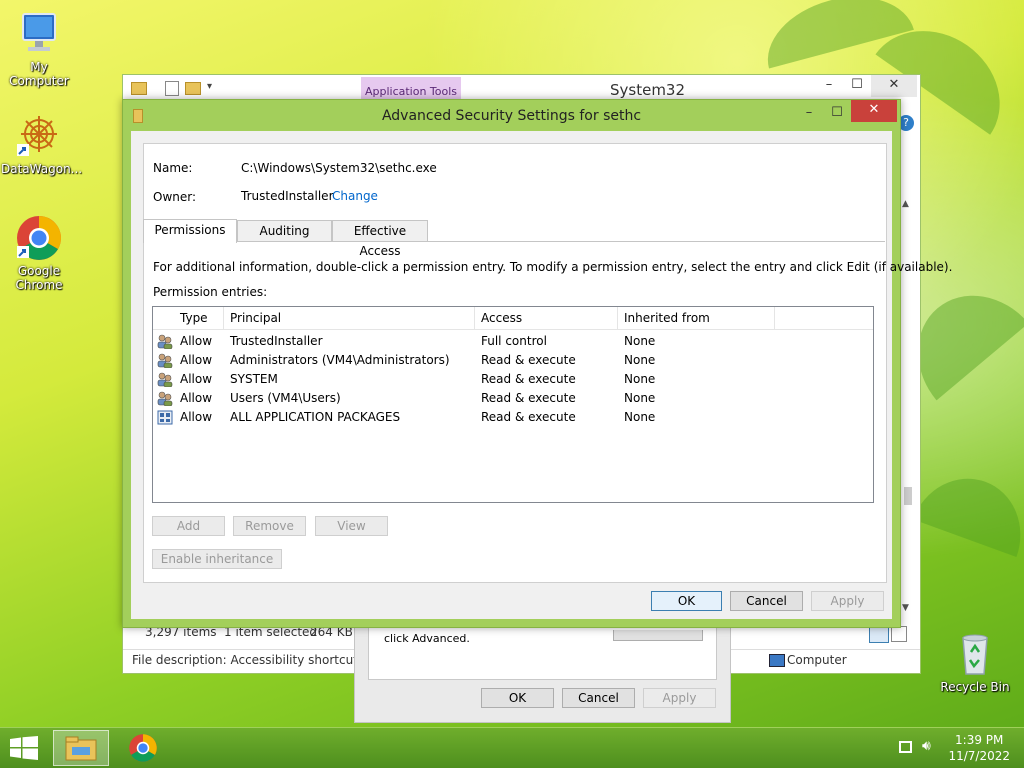 The height and width of the screenshot is (768, 1024). I want to click on row-principal: Administrators (VM4\Administrators), so click(340, 360).